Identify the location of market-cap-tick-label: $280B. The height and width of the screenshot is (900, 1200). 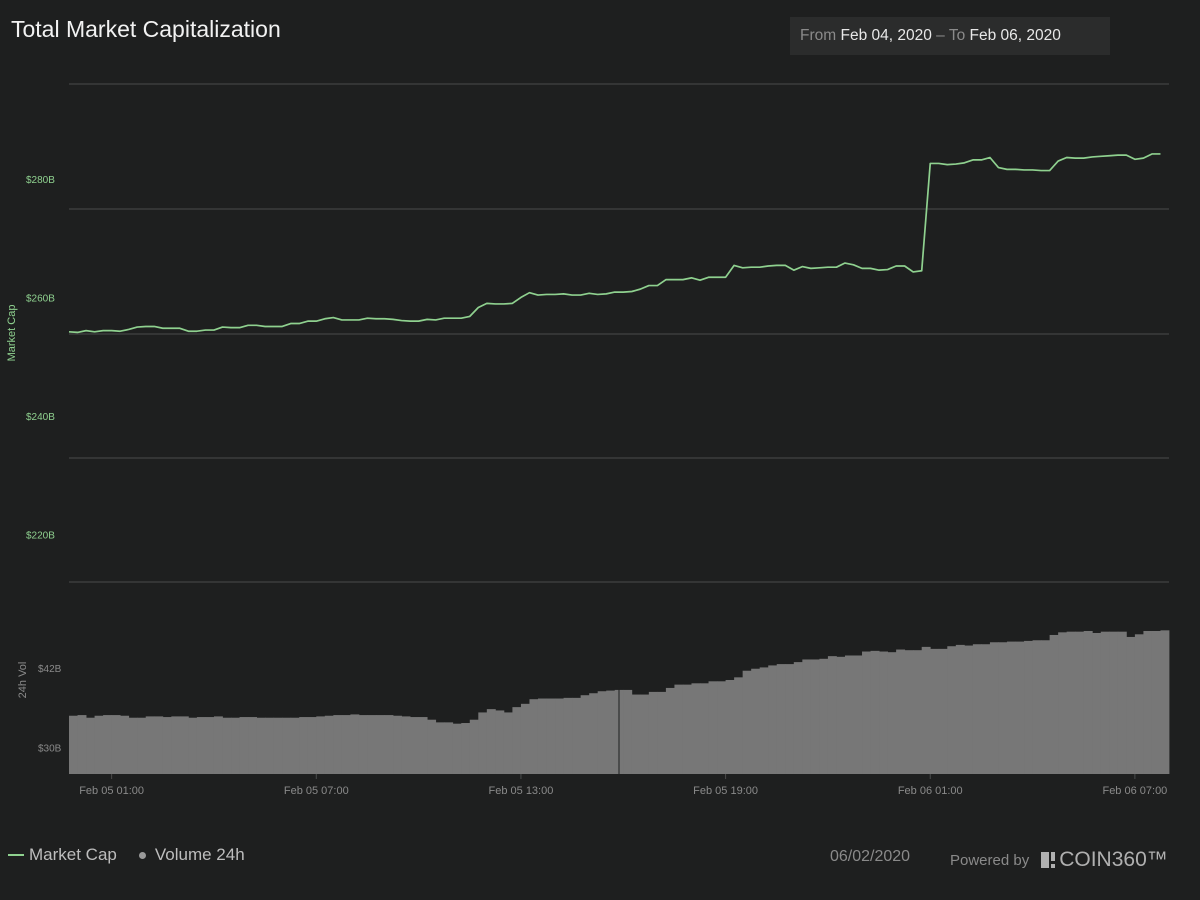
(40, 180).